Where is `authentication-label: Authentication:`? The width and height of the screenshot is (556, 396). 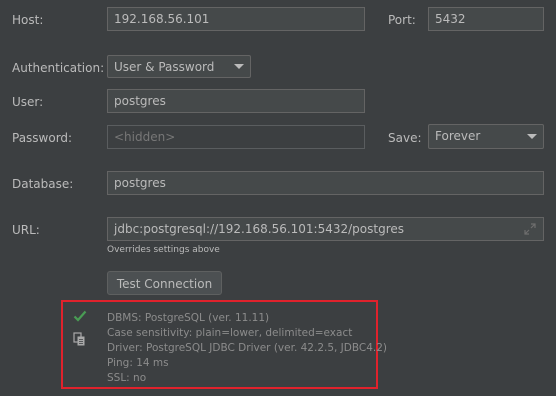
authentication-label: Authentication: is located at coordinates (58, 68).